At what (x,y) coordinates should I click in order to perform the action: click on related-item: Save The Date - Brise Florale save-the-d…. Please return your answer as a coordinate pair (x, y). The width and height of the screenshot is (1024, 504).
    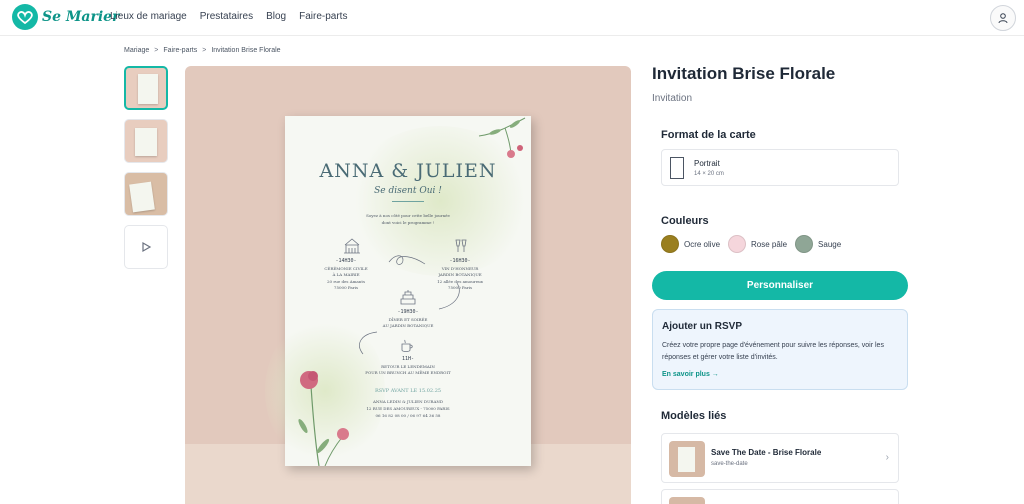
    Looking at the image, I should click on (780, 458).